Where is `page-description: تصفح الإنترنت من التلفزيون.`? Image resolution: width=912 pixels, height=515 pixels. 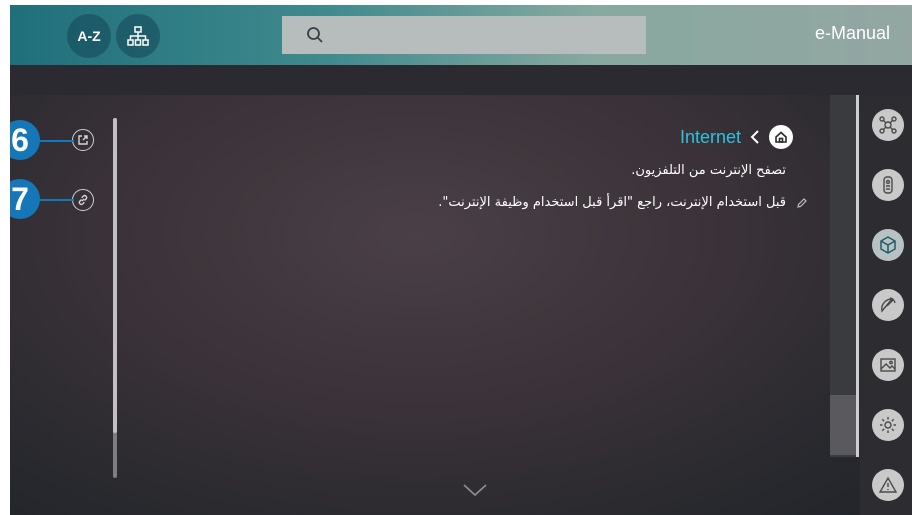 page-description: تصفح الإنترنت من التلفزيون. is located at coordinates (708, 170).